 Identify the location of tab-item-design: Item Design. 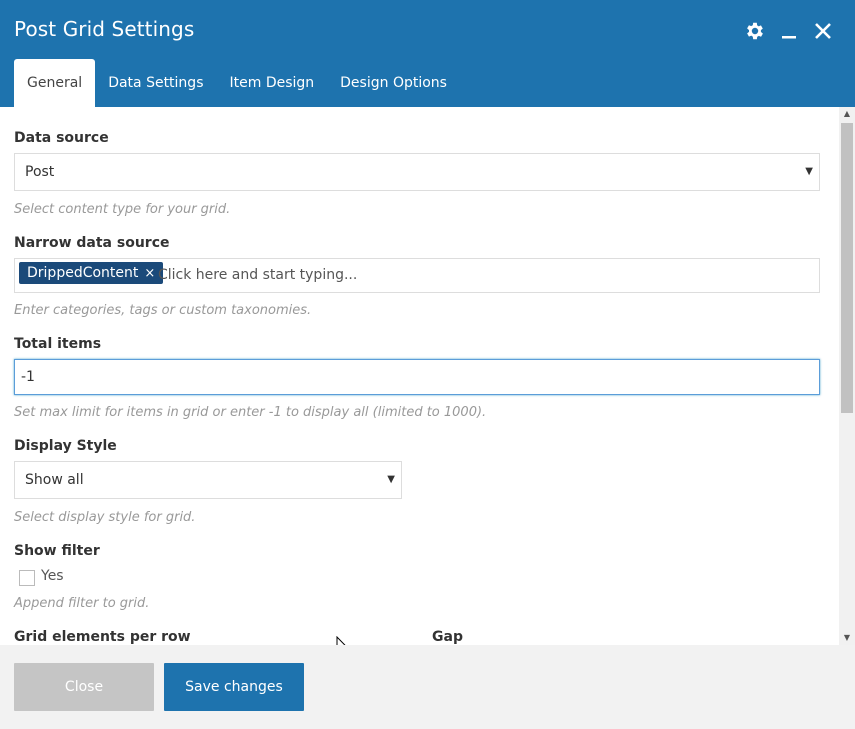
(272, 83).